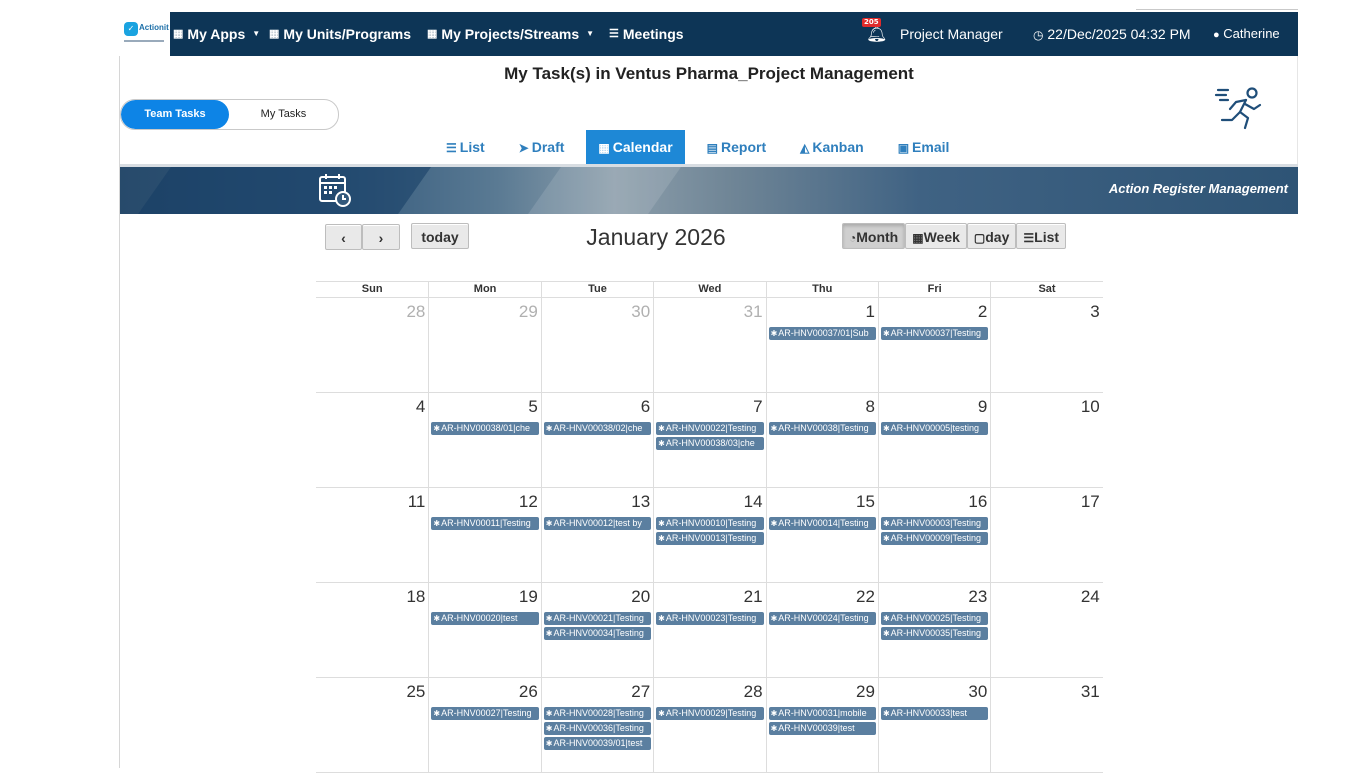 The width and height of the screenshot is (1366, 773). Describe the element at coordinates (821, 440) in the screenshot. I see `day-cell: 8 ✱AR-HNV00038|Testing` at that location.